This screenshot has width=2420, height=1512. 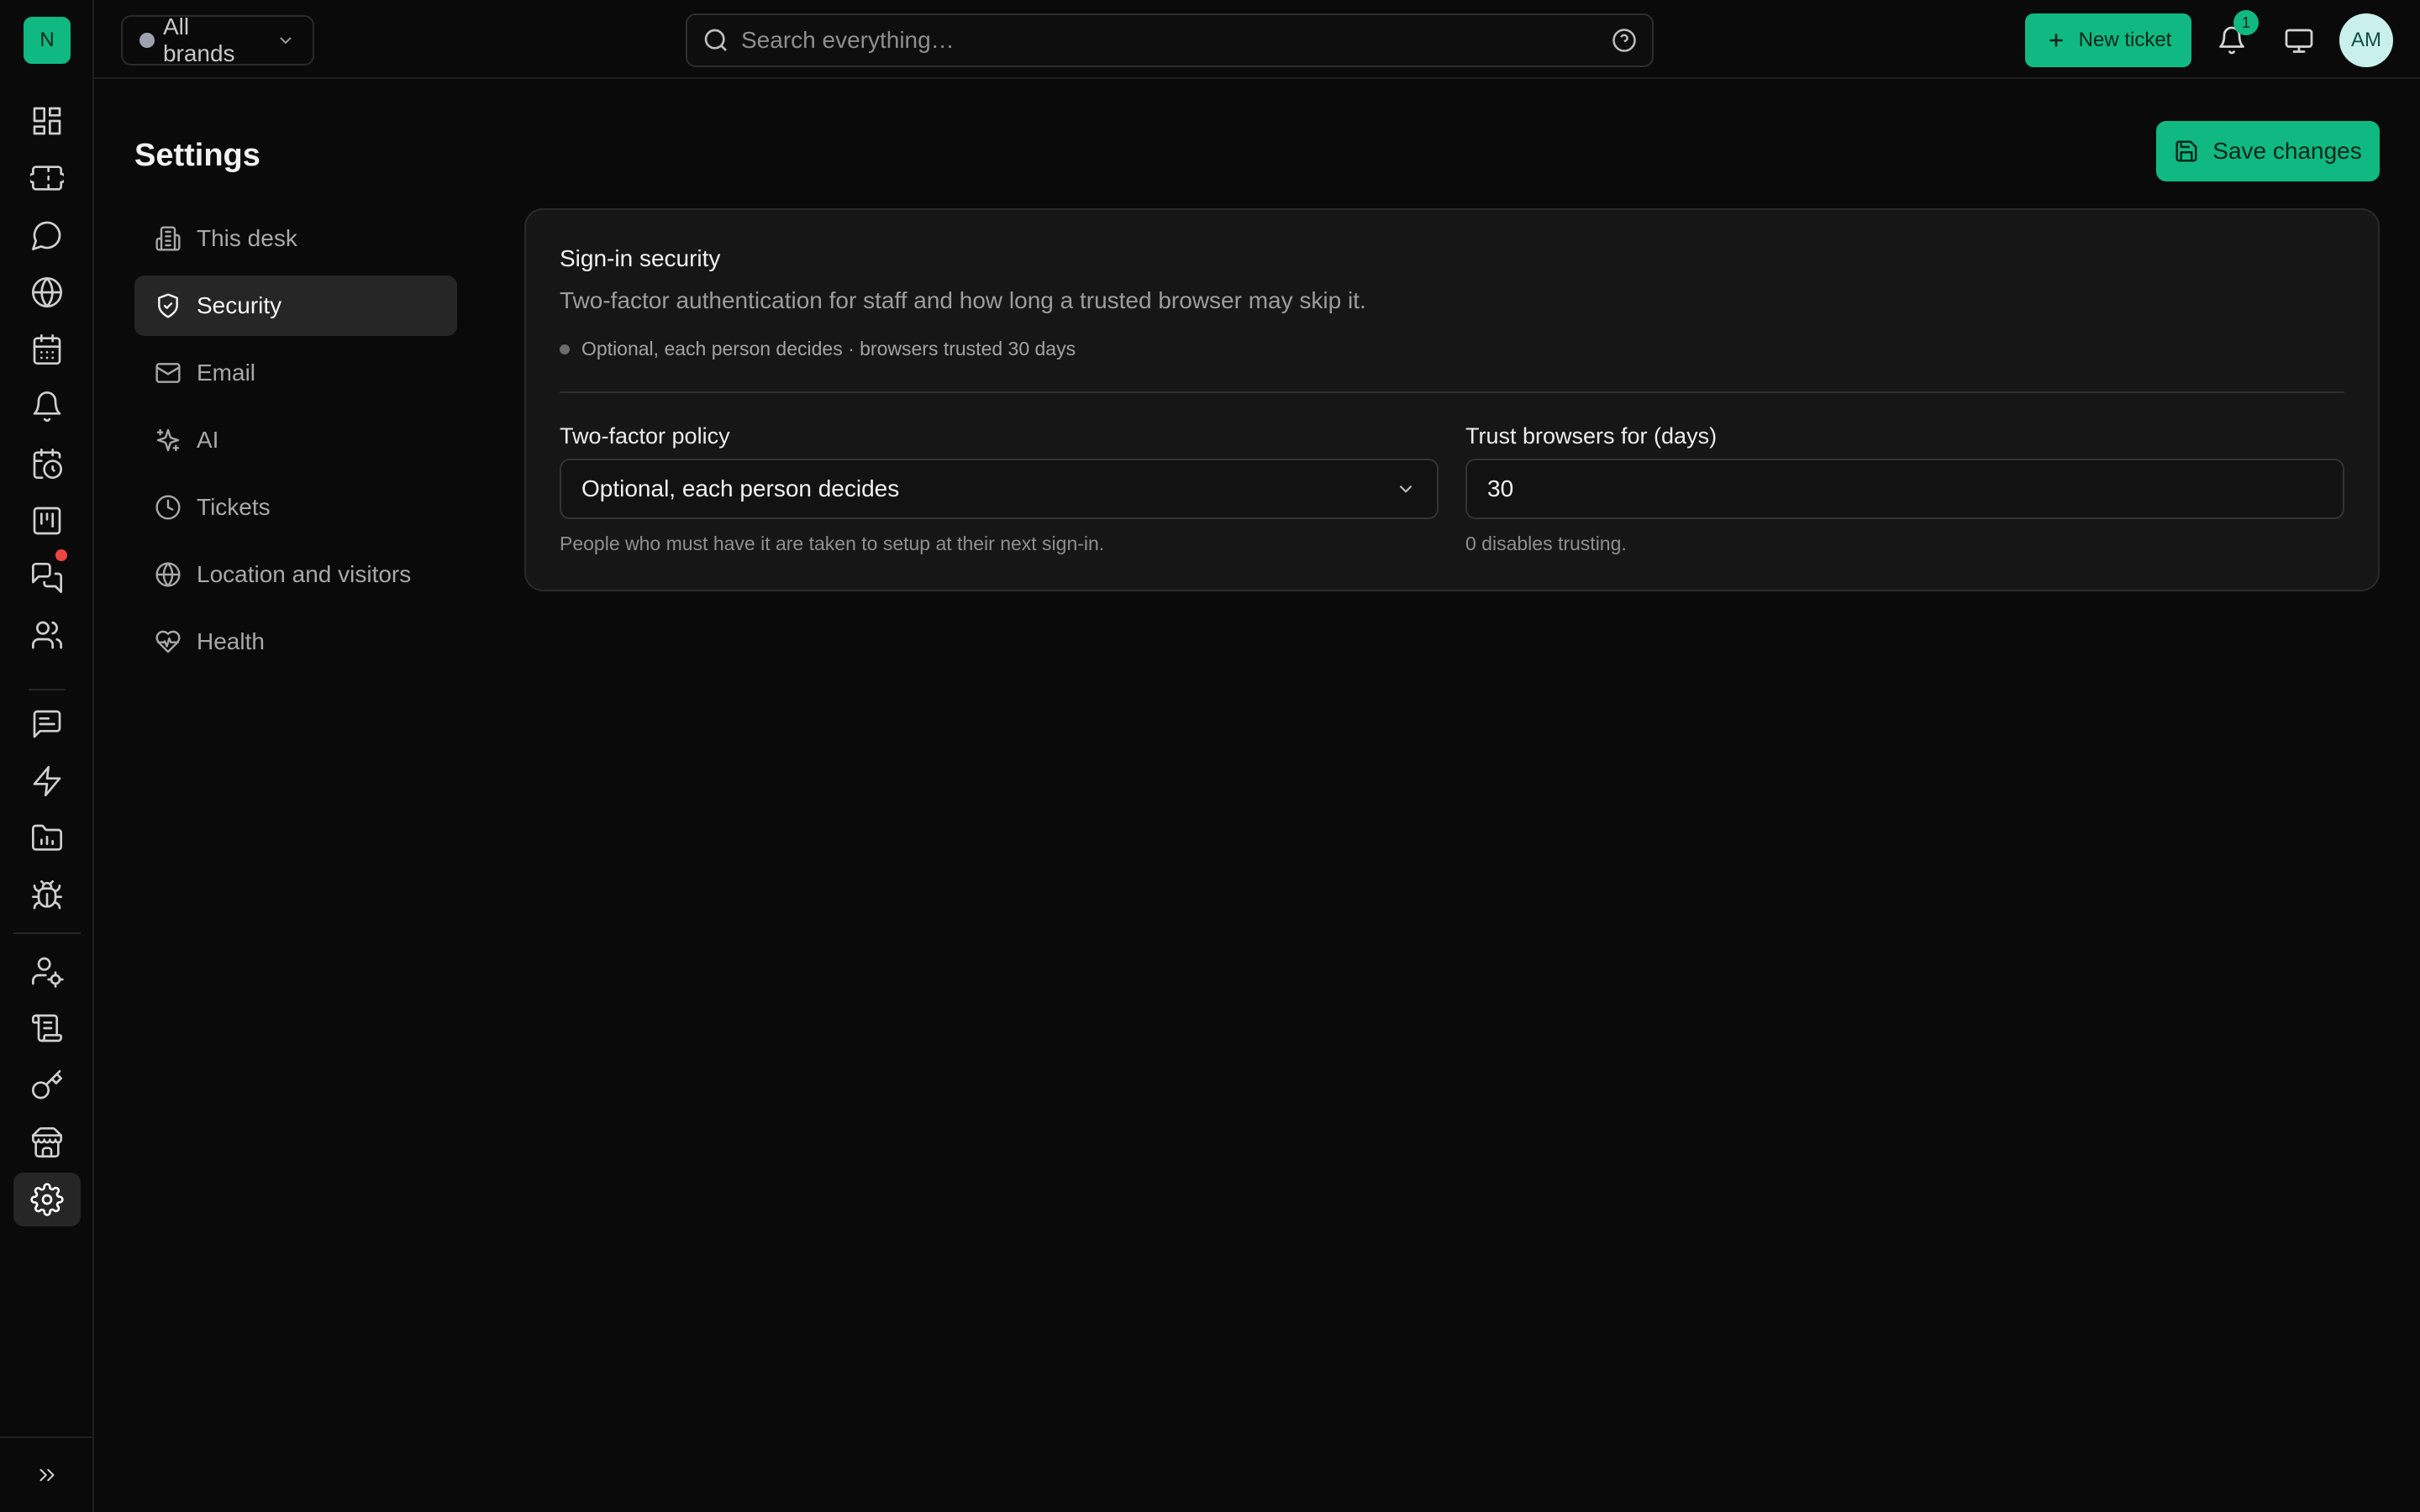 What do you see at coordinates (2056, 40) in the screenshot?
I see `plus-icon` at bounding box center [2056, 40].